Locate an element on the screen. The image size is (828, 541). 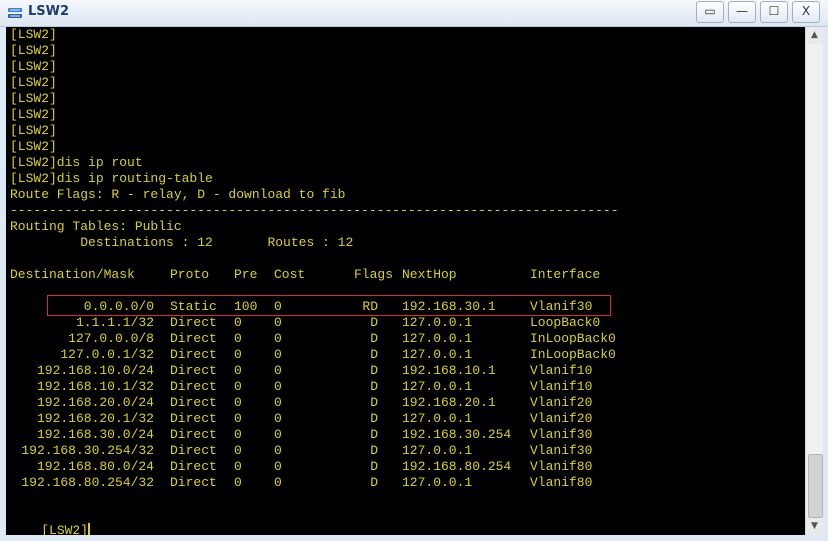
minimize-button: — is located at coordinates (742, 12).